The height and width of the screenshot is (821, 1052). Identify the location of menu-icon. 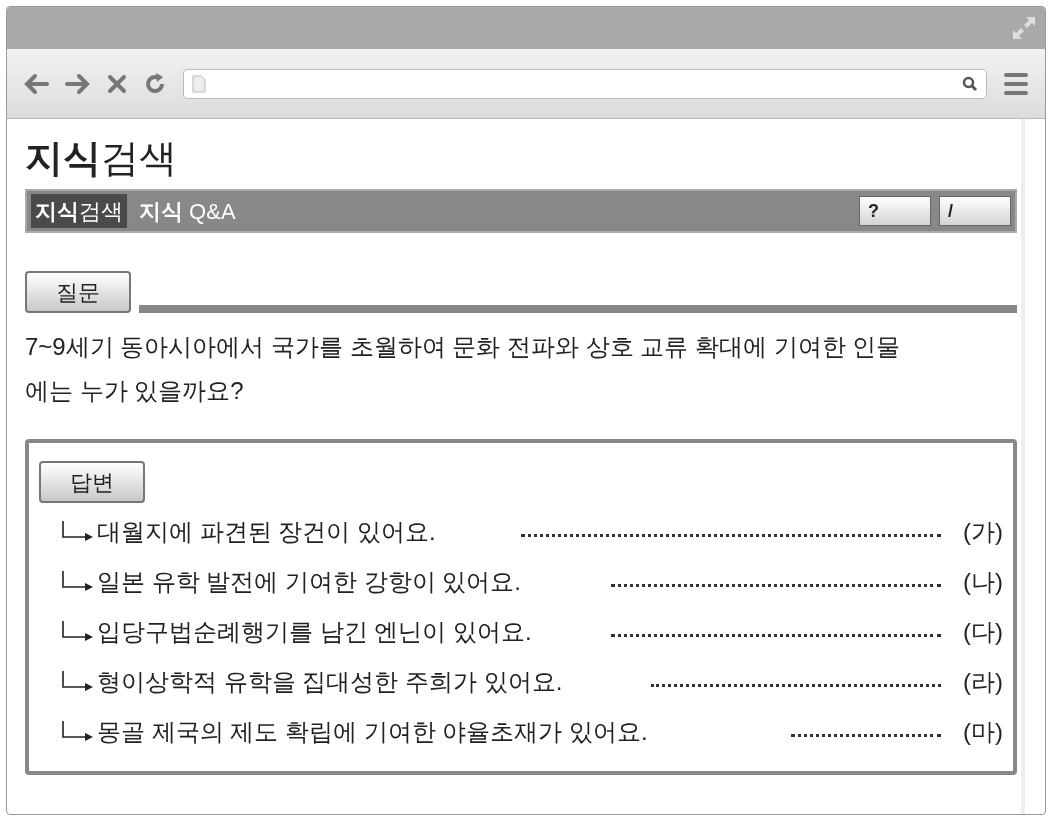
(1016, 83).